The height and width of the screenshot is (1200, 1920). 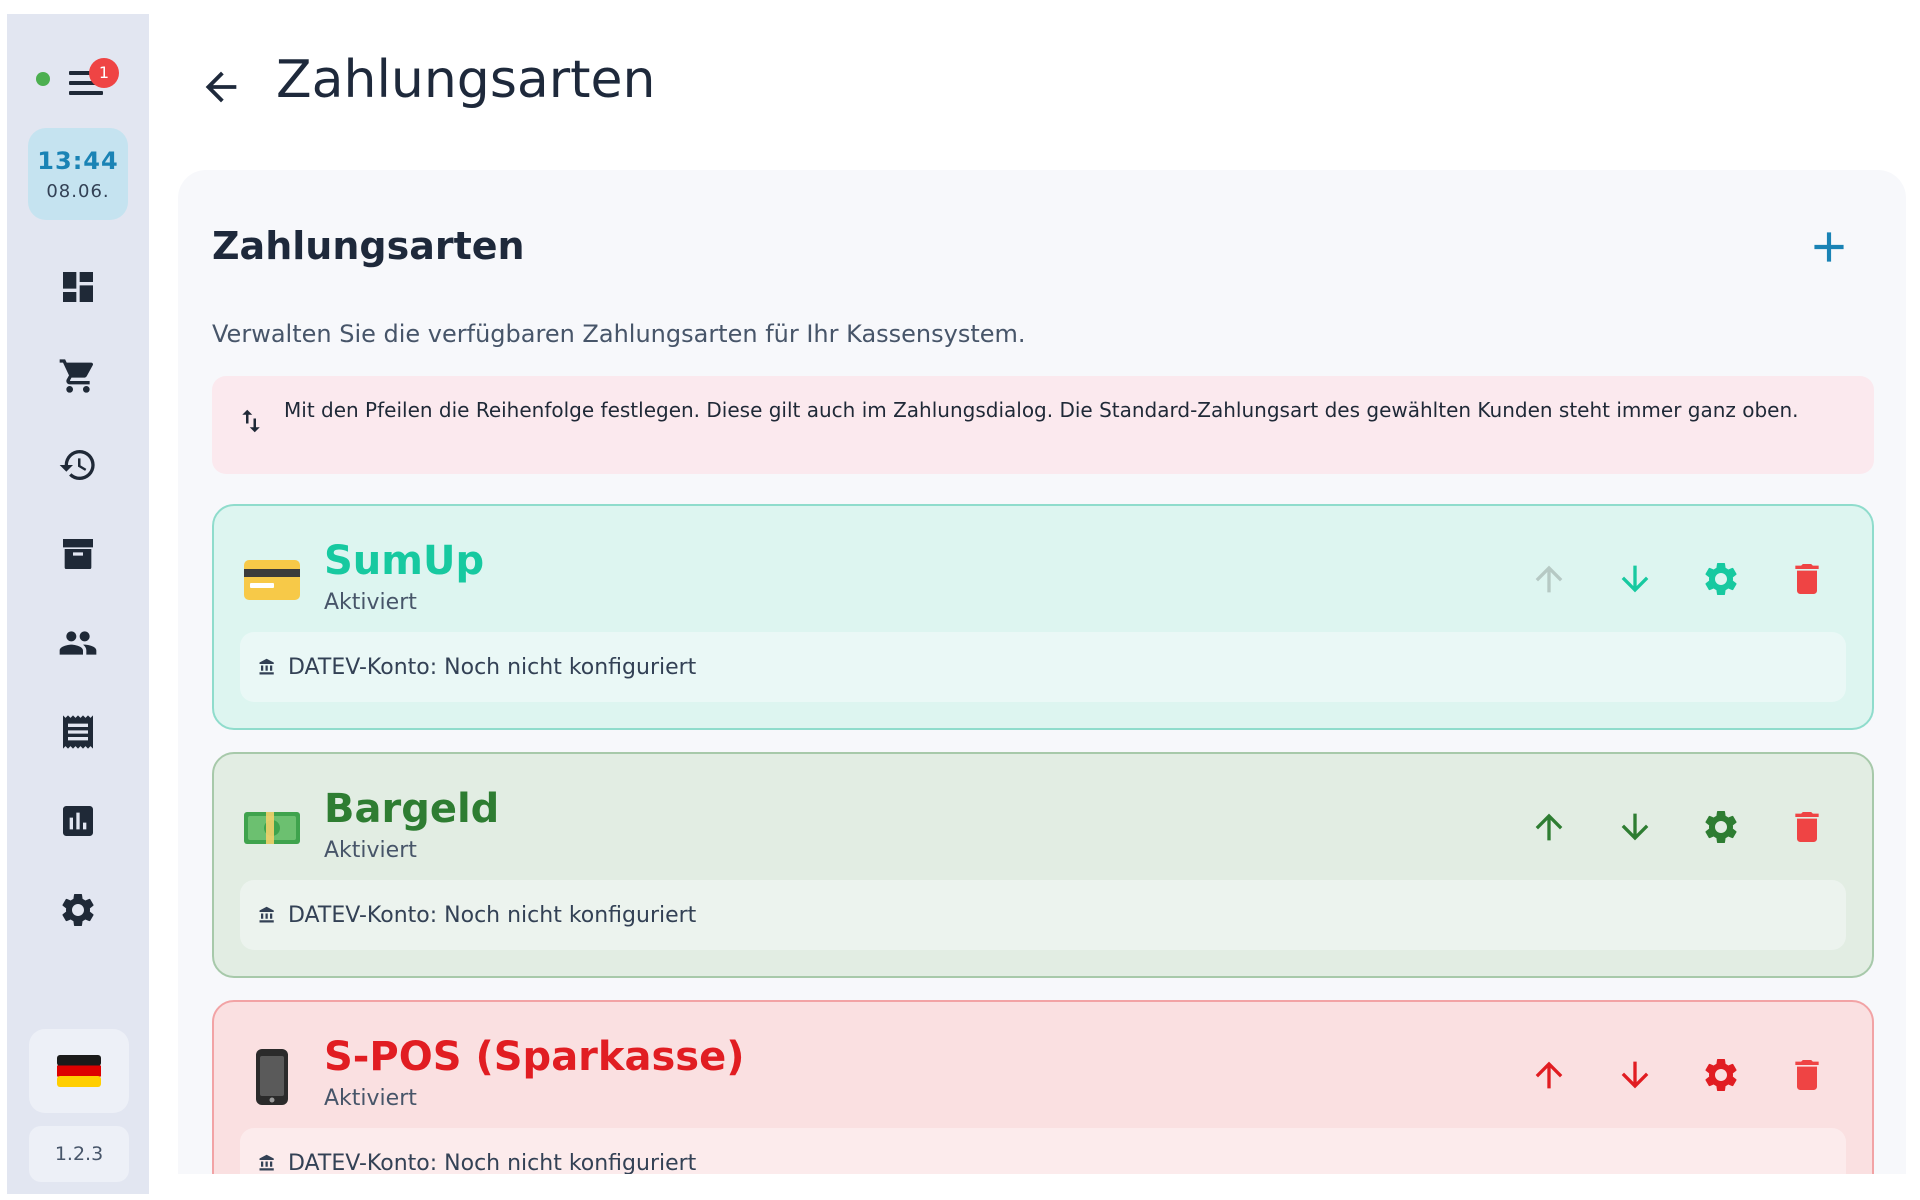 I want to click on clock-date: 08.06., so click(x=78, y=191).